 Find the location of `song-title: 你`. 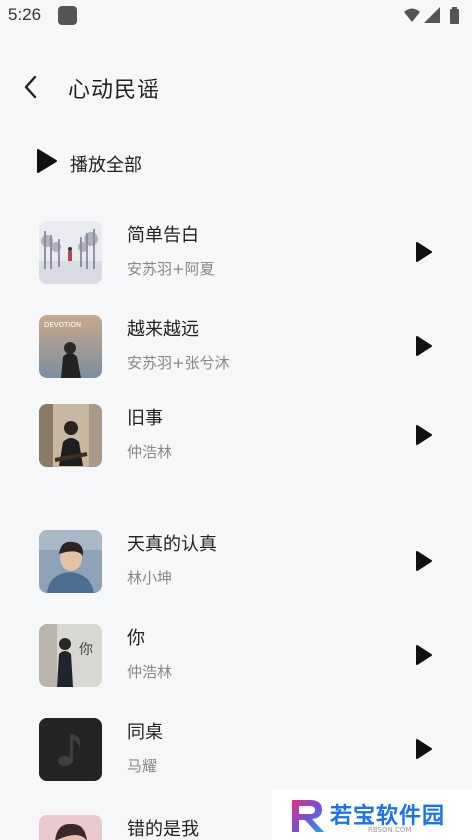

song-title: 你 is located at coordinates (136, 638).